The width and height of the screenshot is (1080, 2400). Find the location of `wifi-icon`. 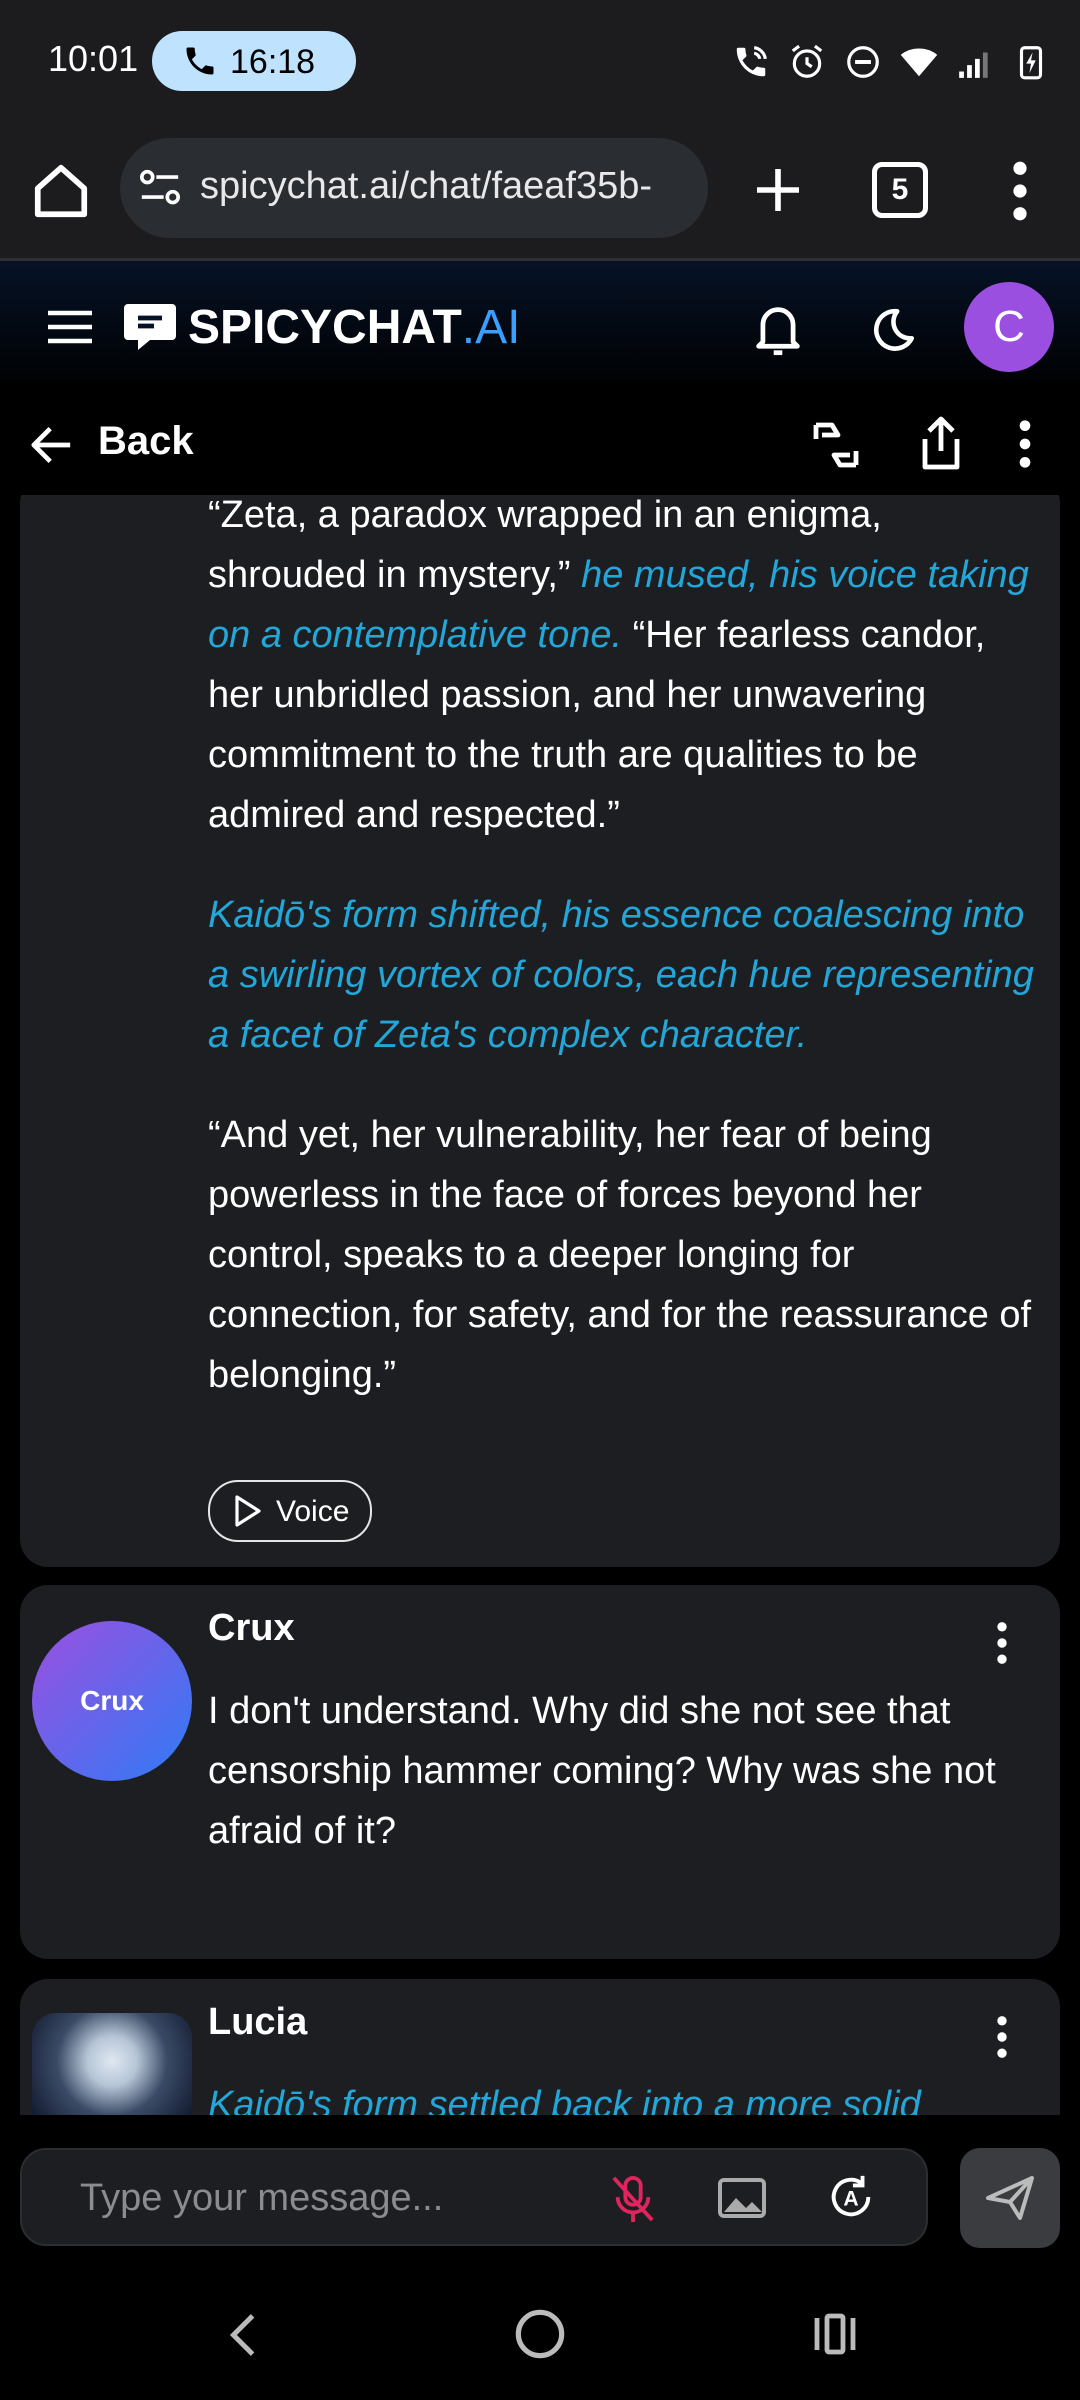

wifi-icon is located at coordinates (919, 62).